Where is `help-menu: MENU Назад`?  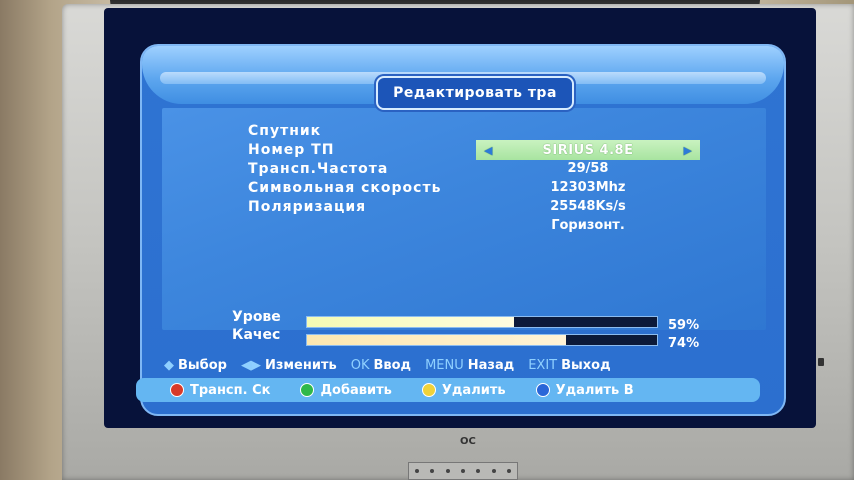
help-menu: MENU Назад is located at coordinates (469, 365).